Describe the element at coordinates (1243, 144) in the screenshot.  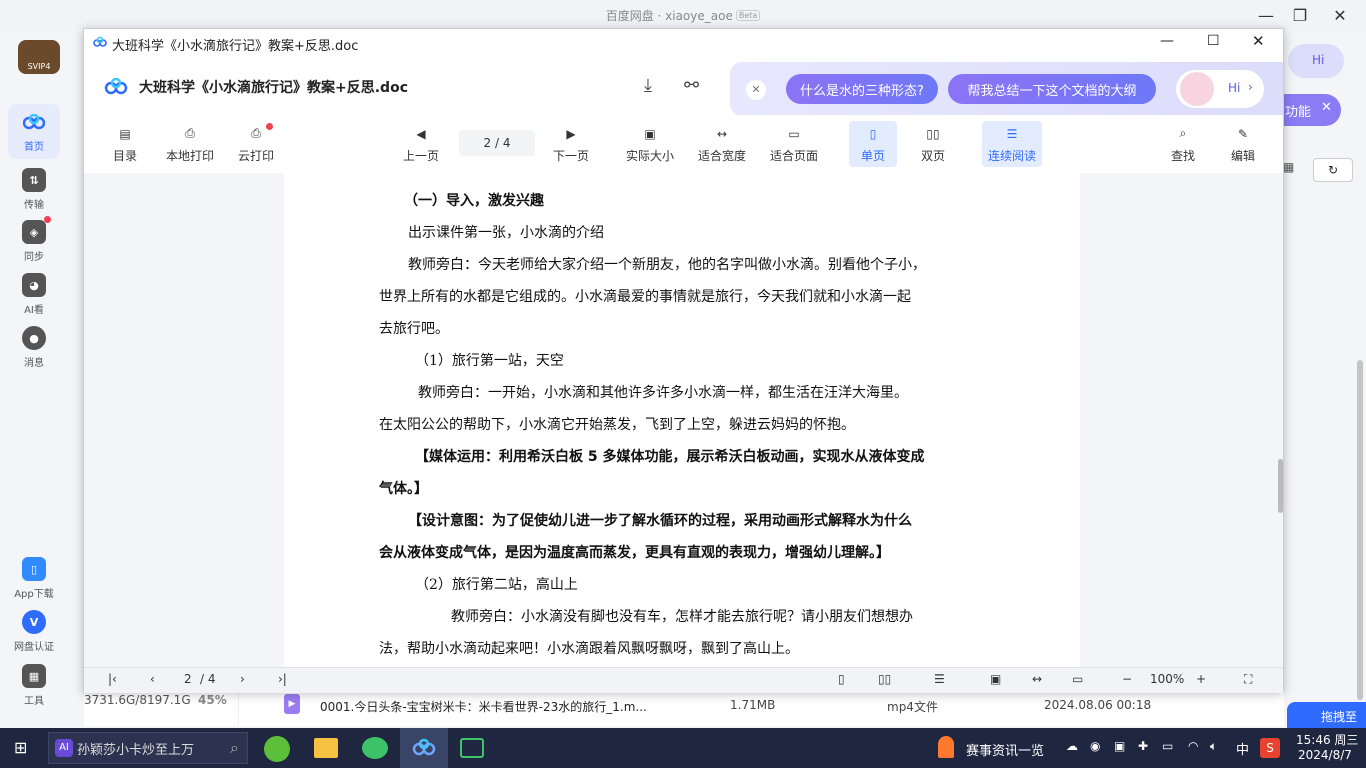
I see `edit-button: ✎ 编辑` at that location.